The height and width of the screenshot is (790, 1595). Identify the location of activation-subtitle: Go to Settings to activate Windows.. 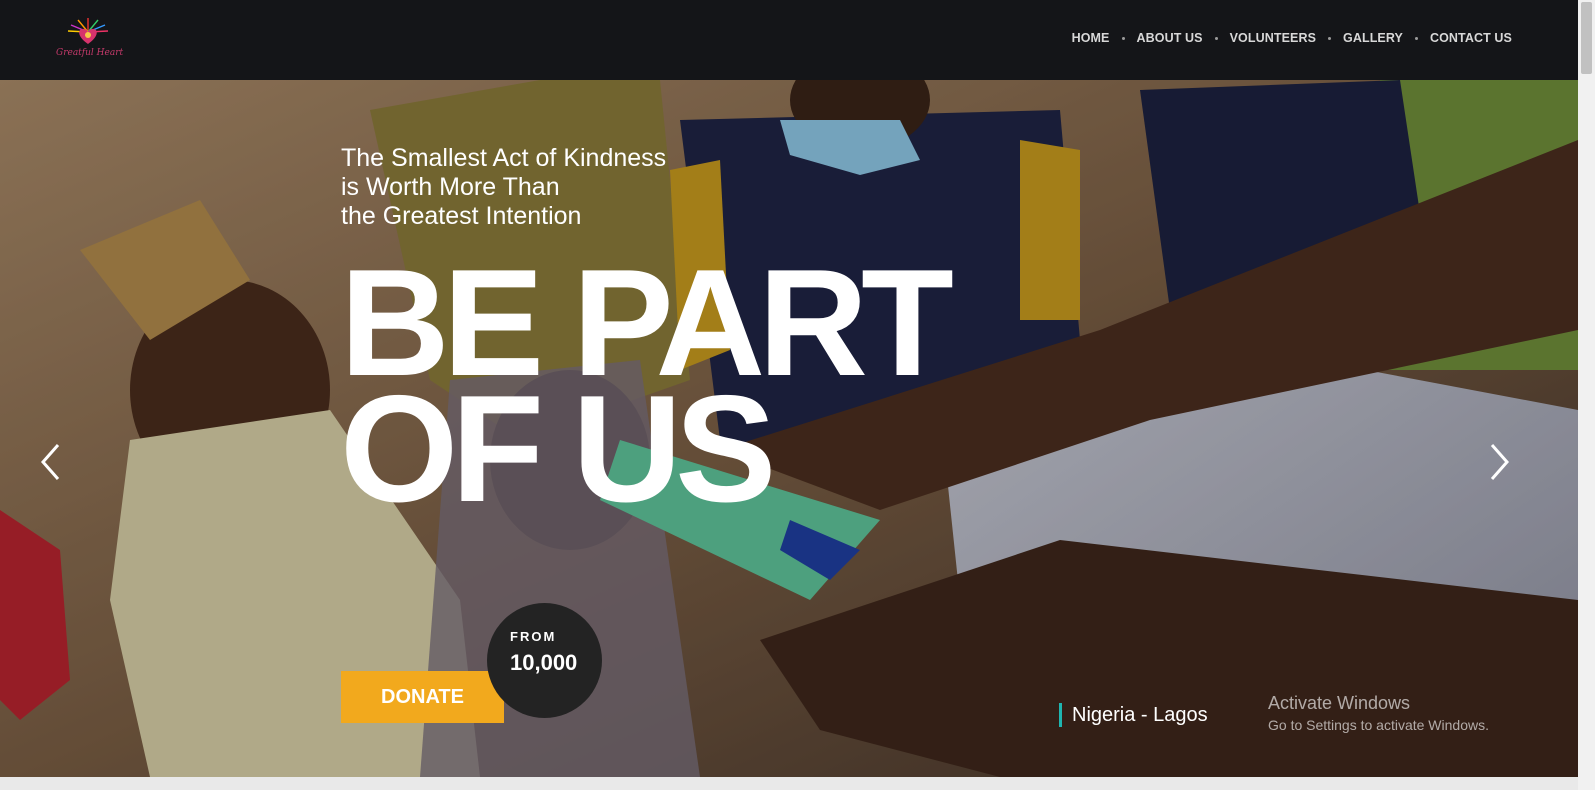
(1378, 725).